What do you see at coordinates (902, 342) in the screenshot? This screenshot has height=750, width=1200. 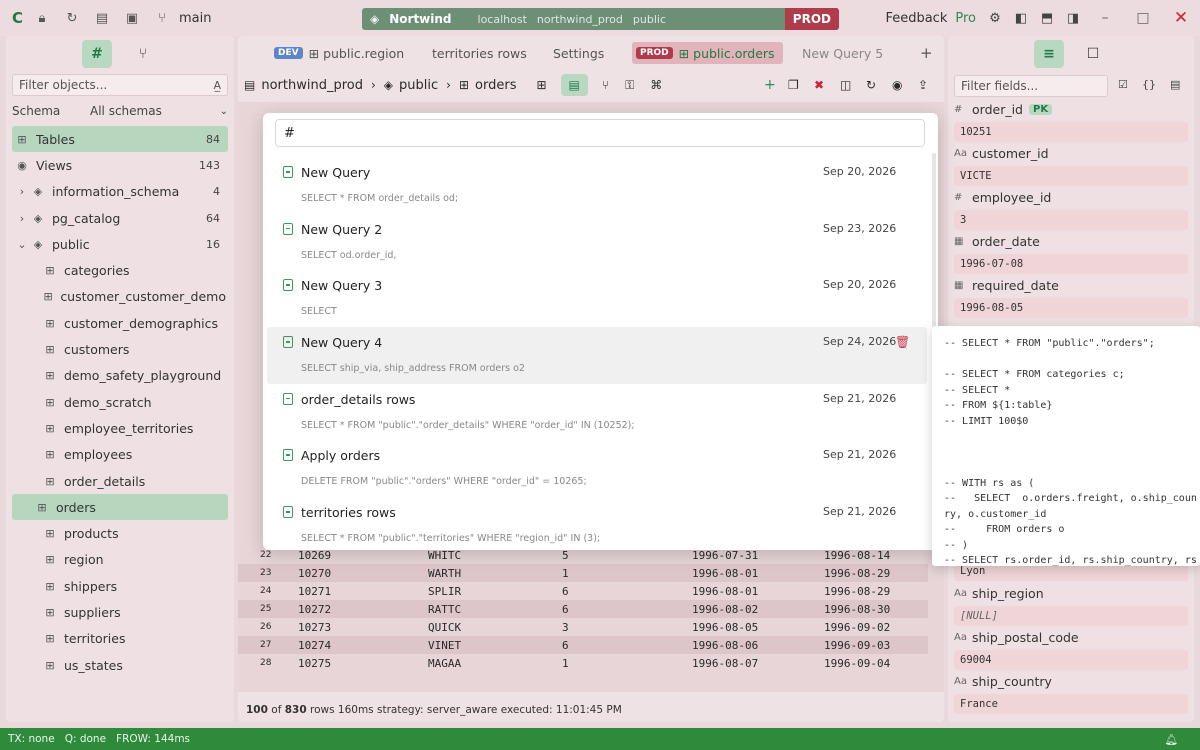 I see `trash-icon: 🗑︎` at bounding box center [902, 342].